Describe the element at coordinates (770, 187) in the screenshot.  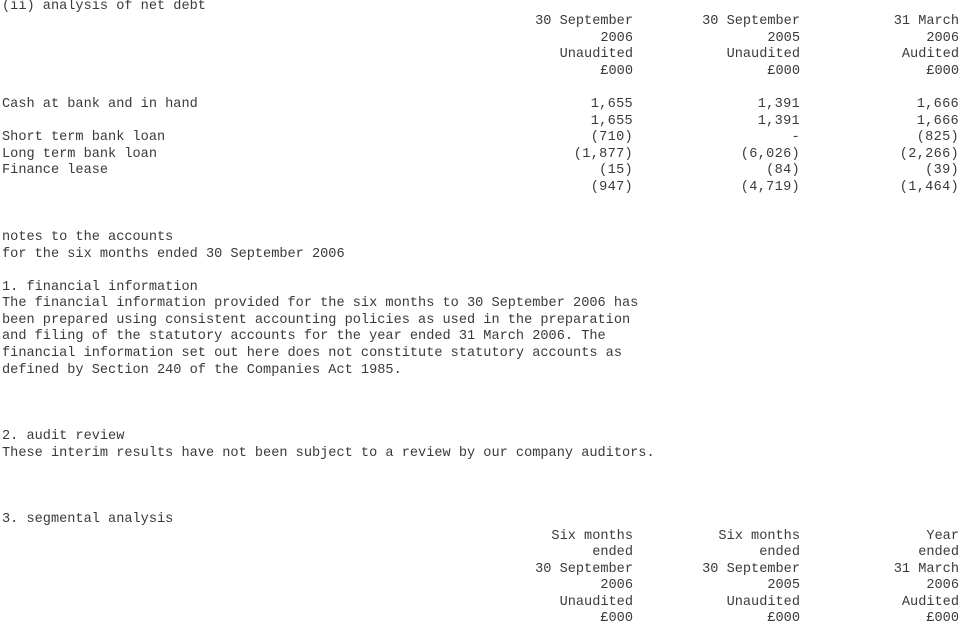
I see `row-value: (4,719)` at that location.